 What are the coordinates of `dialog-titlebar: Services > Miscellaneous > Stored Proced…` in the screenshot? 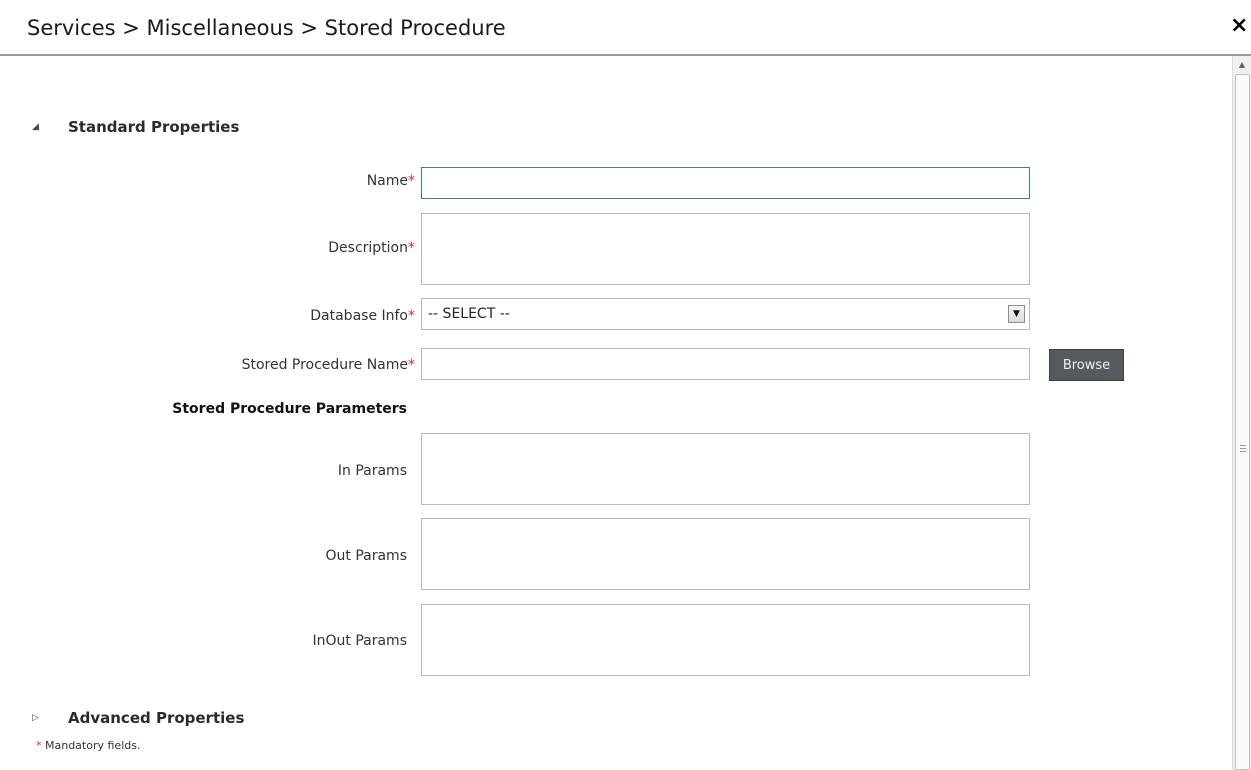 It's located at (625, 28).